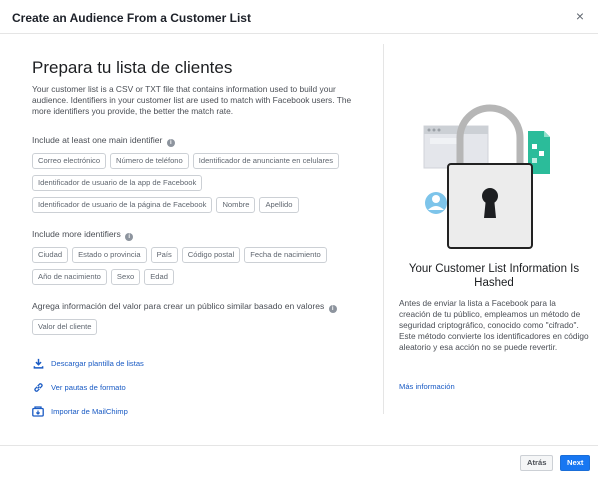  I want to click on value-chips: Valor del cliente, so click(197, 327).